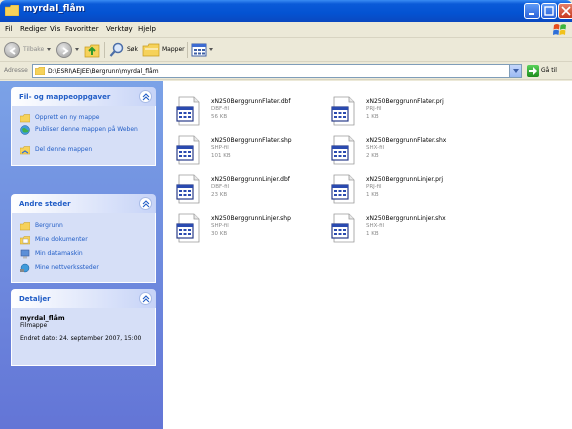  What do you see at coordinates (54, 9) in the screenshot?
I see `window-title: myrdal_flåm` at bounding box center [54, 9].